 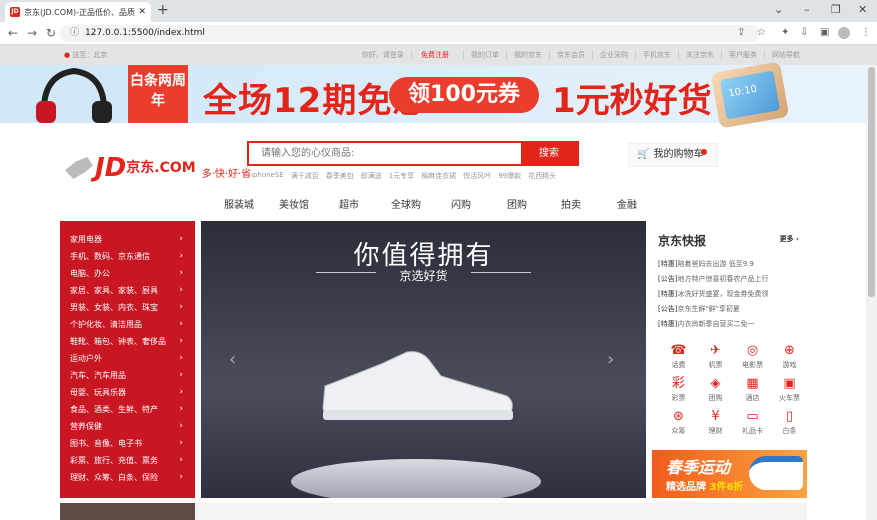 What do you see at coordinates (340, 176) in the screenshot?
I see `hot-word: 春季美包` at bounding box center [340, 176].